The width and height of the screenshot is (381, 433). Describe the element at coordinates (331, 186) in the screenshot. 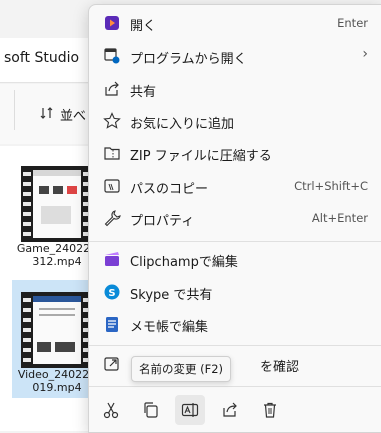

I see `shortcut-label: Ctrl+Shift+C` at that location.